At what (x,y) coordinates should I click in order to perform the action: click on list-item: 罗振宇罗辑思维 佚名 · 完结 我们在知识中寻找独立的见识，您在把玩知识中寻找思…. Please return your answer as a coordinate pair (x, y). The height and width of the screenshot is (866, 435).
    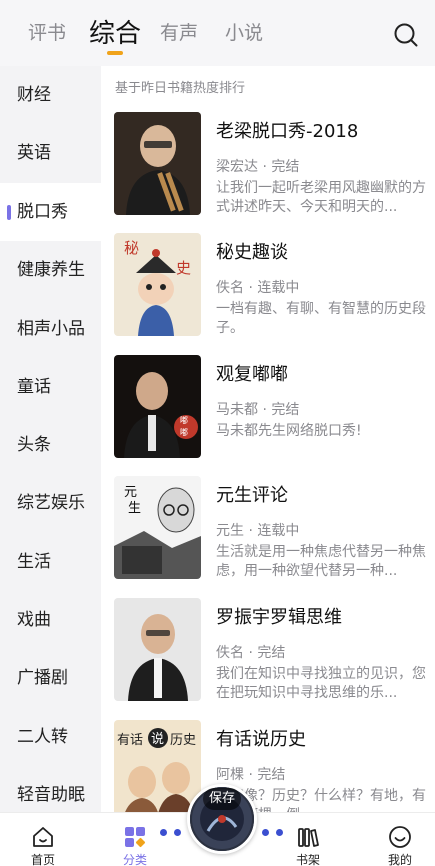
    Looking at the image, I should click on (268, 658).